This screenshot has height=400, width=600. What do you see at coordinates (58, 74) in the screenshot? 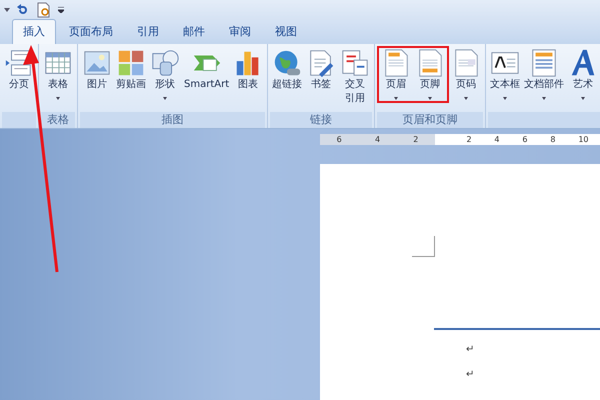
I see `ribbon-button: 表格` at bounding box center [58, 74].